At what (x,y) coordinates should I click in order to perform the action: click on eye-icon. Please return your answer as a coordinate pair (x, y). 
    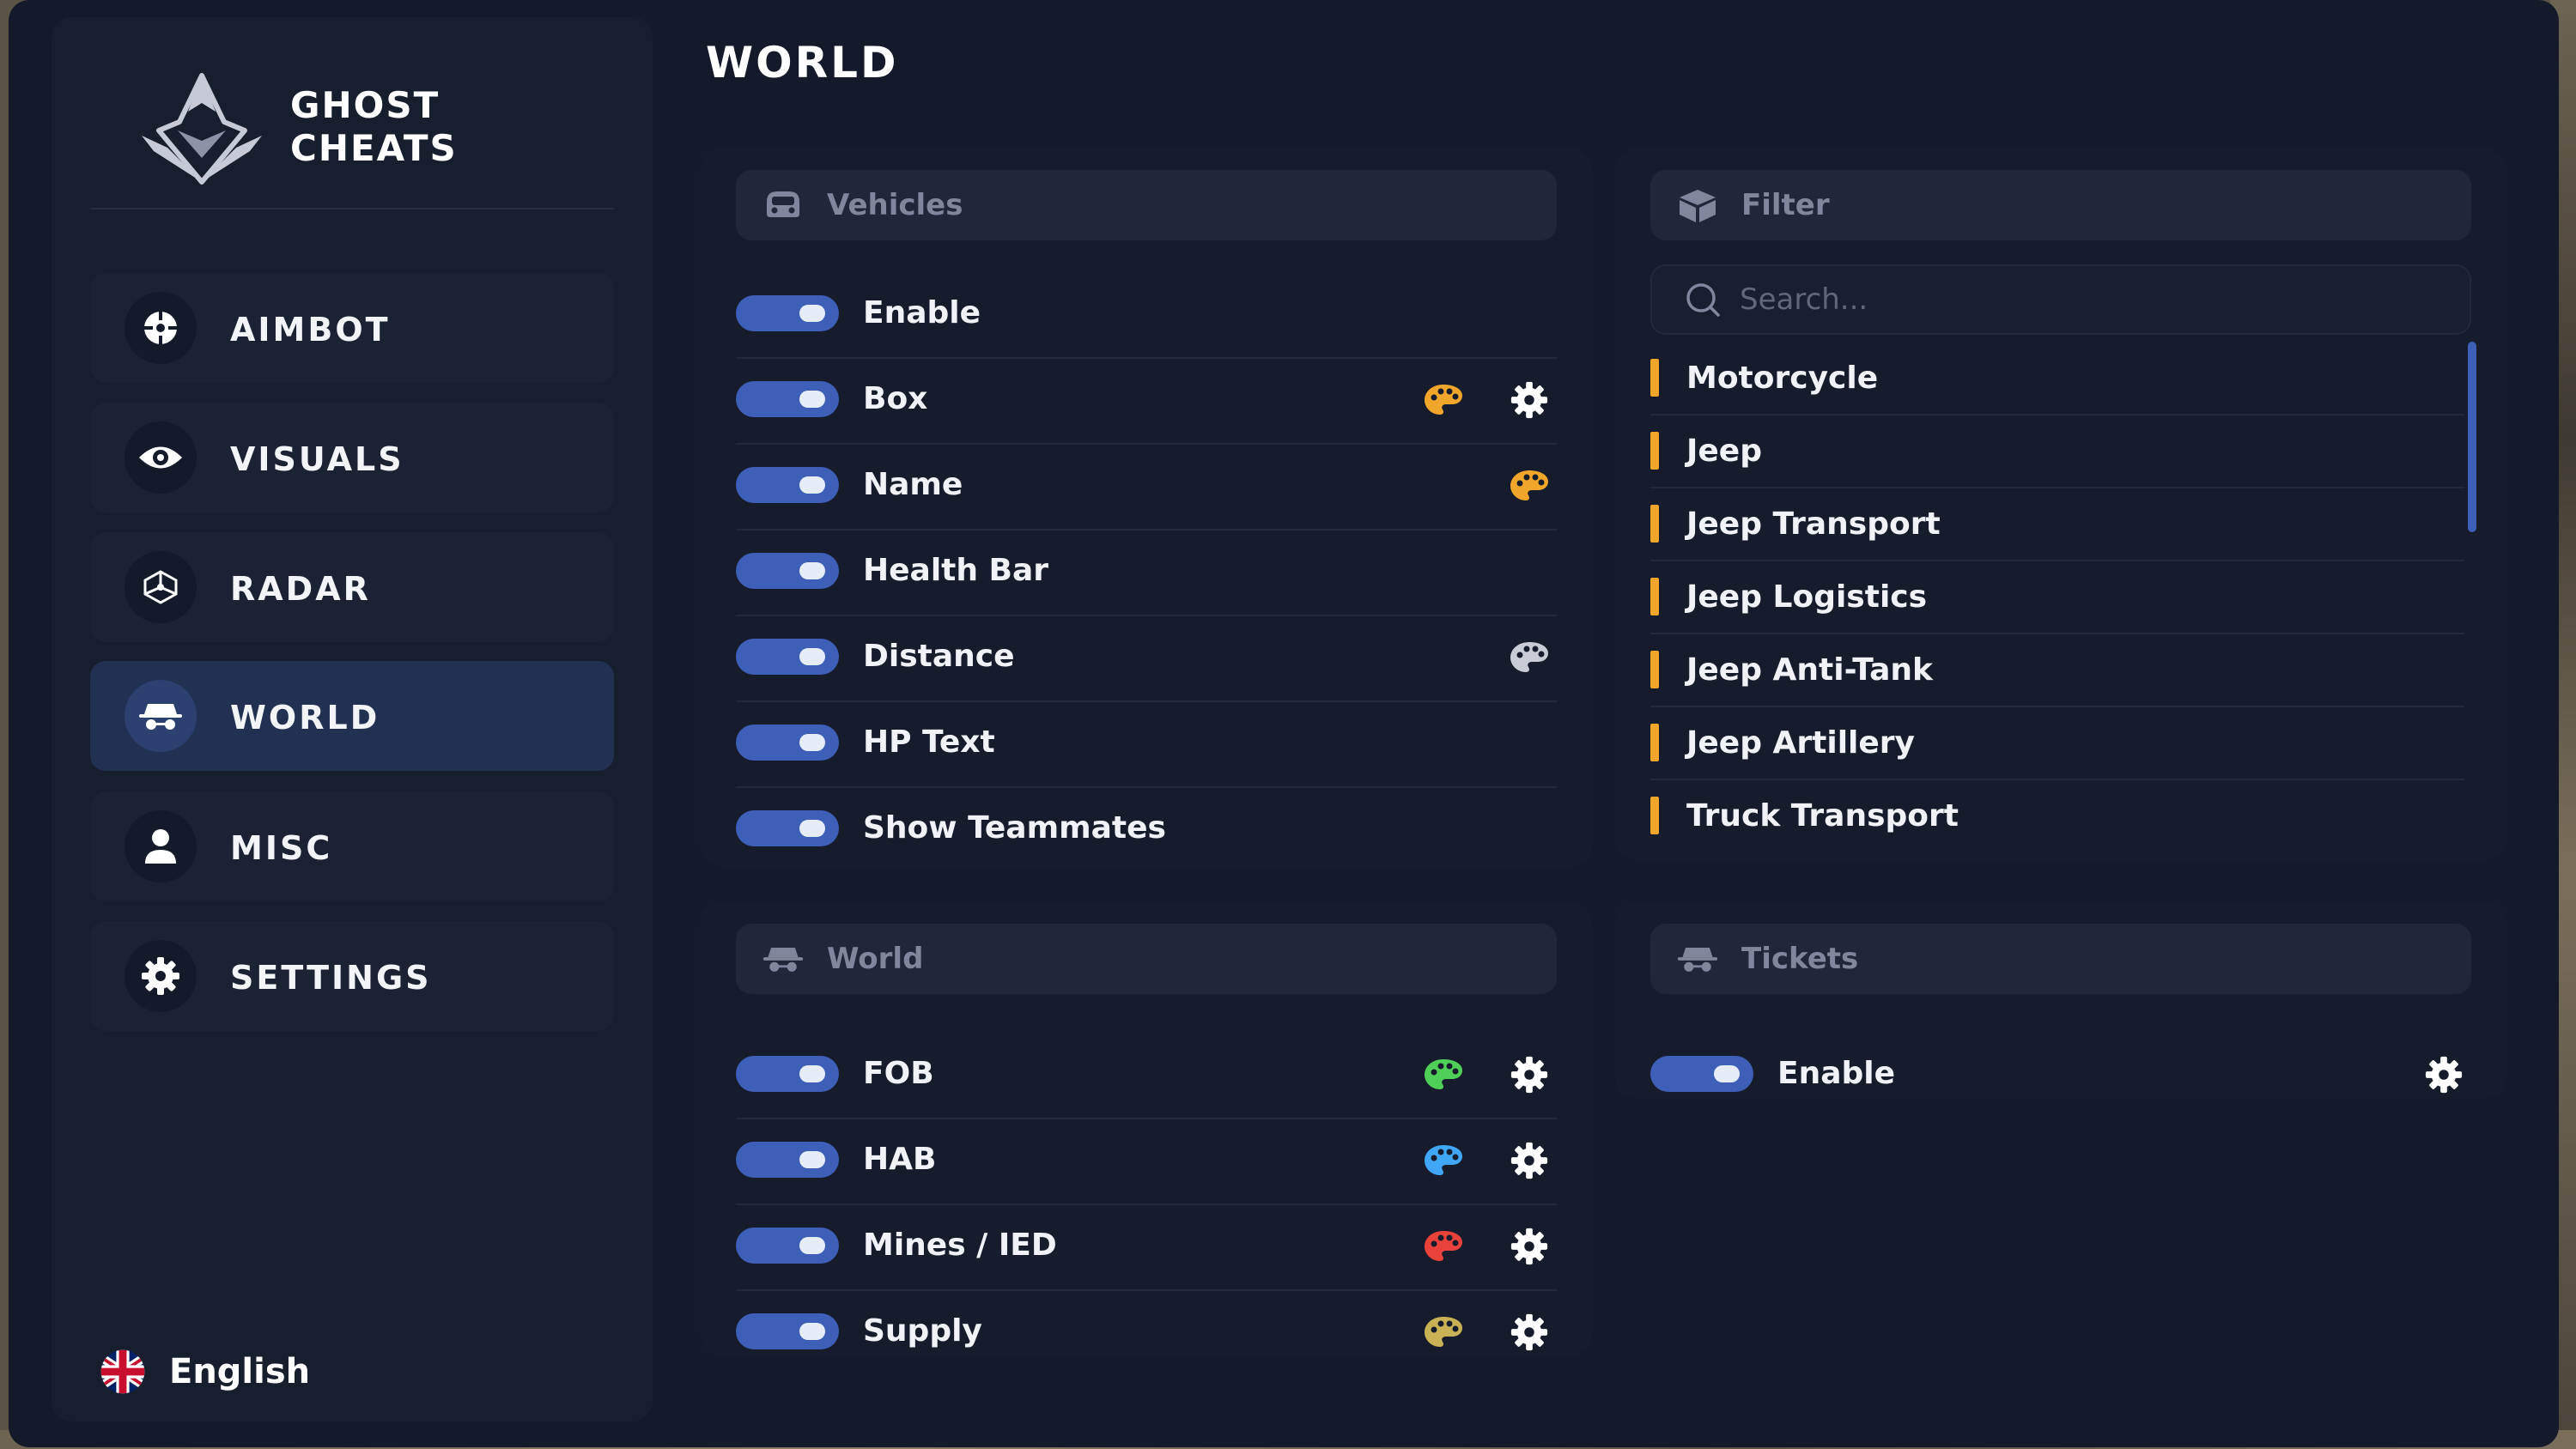
    Looking at the image, I should click on (161, 457).